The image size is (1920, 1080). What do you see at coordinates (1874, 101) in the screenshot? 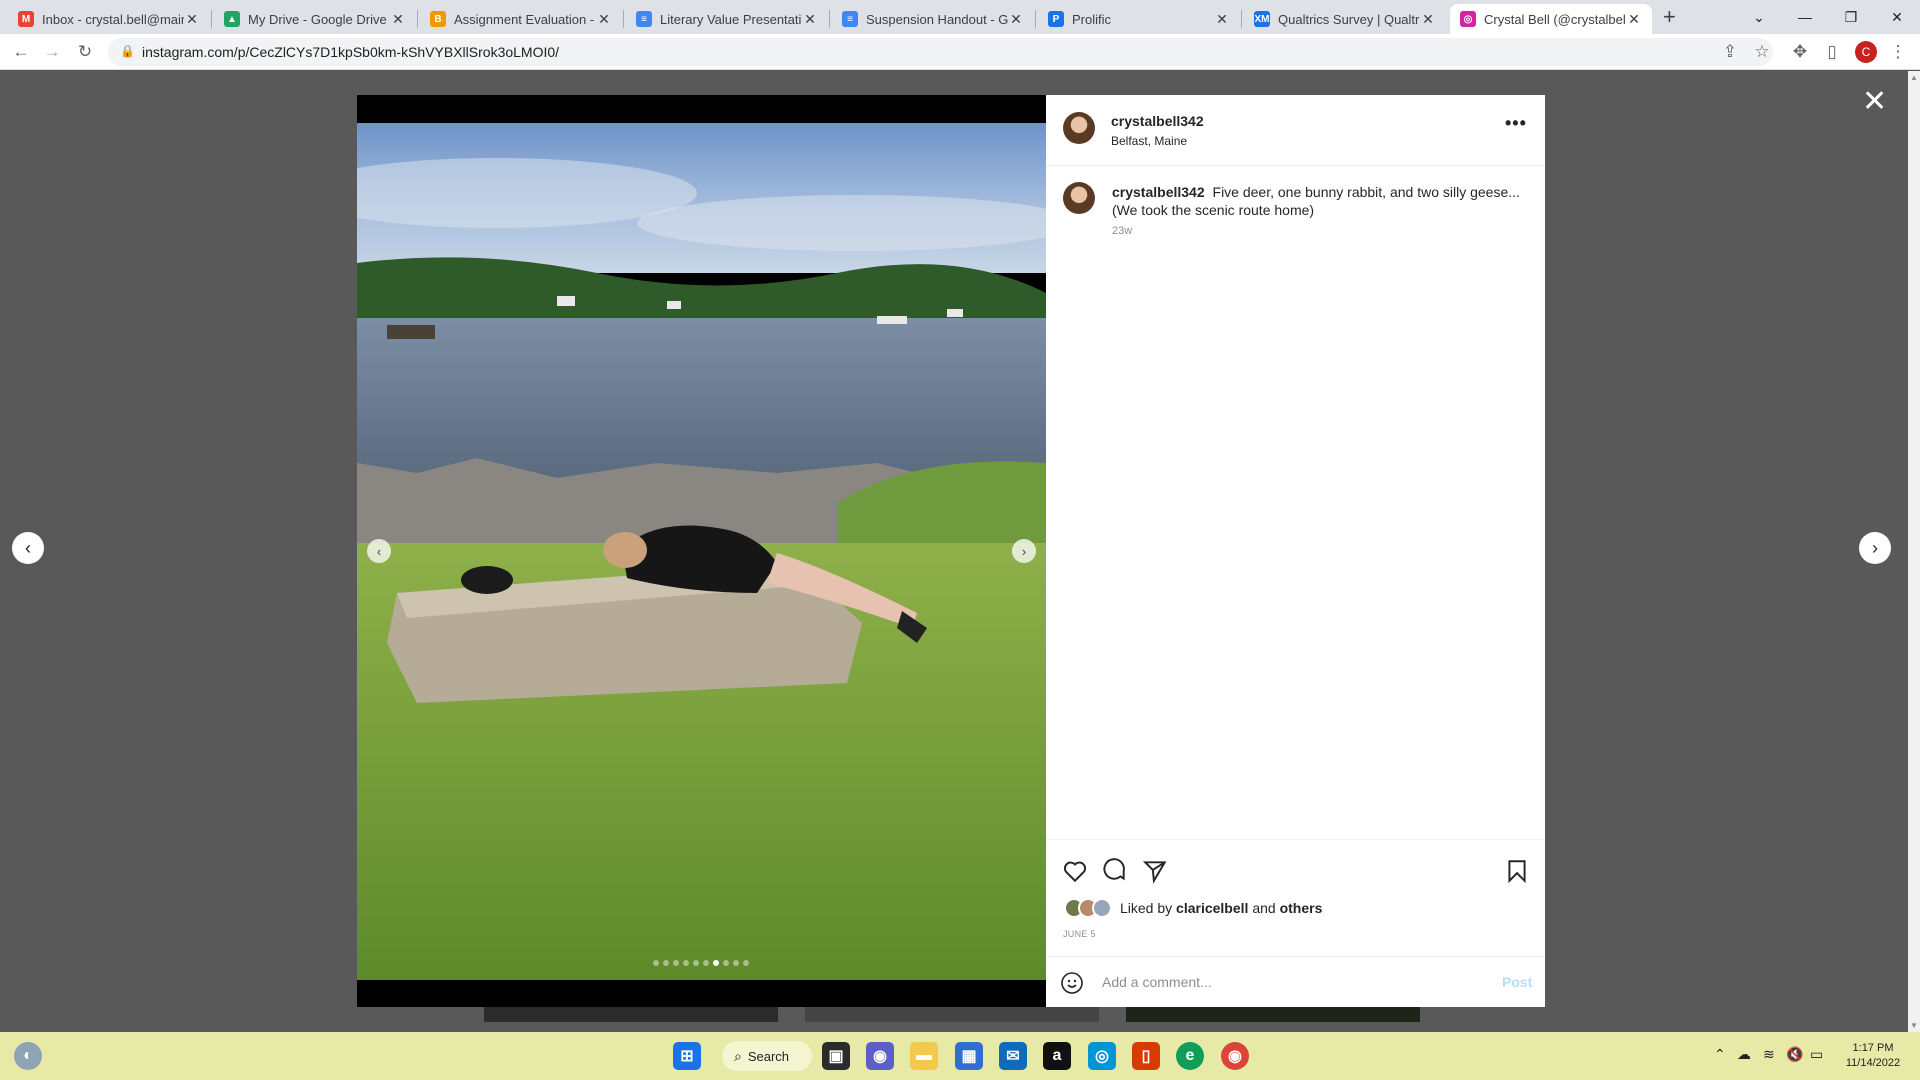
I see `close-modal-icon: ✕` at bounding box center [1874, 101].